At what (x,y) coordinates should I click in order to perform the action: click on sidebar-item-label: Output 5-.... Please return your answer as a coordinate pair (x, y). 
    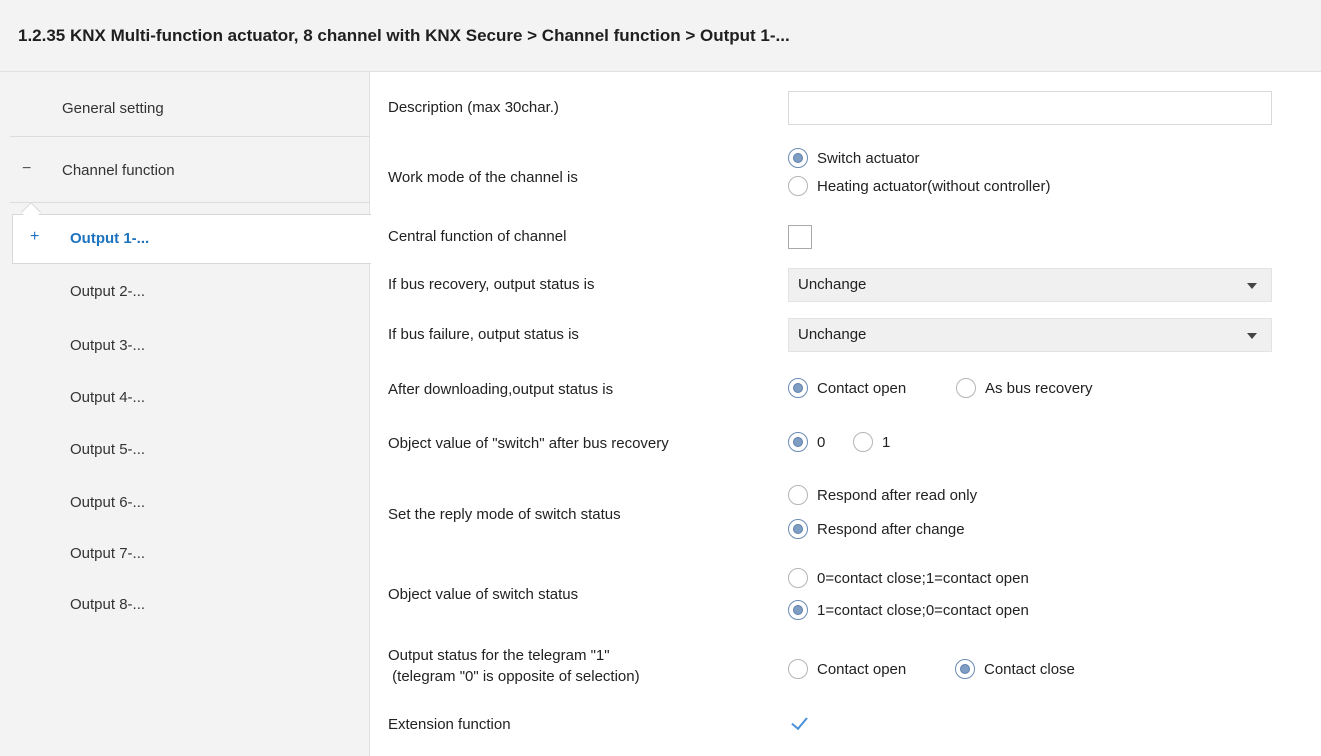
    Looking at the image, I should click on (108, 449).